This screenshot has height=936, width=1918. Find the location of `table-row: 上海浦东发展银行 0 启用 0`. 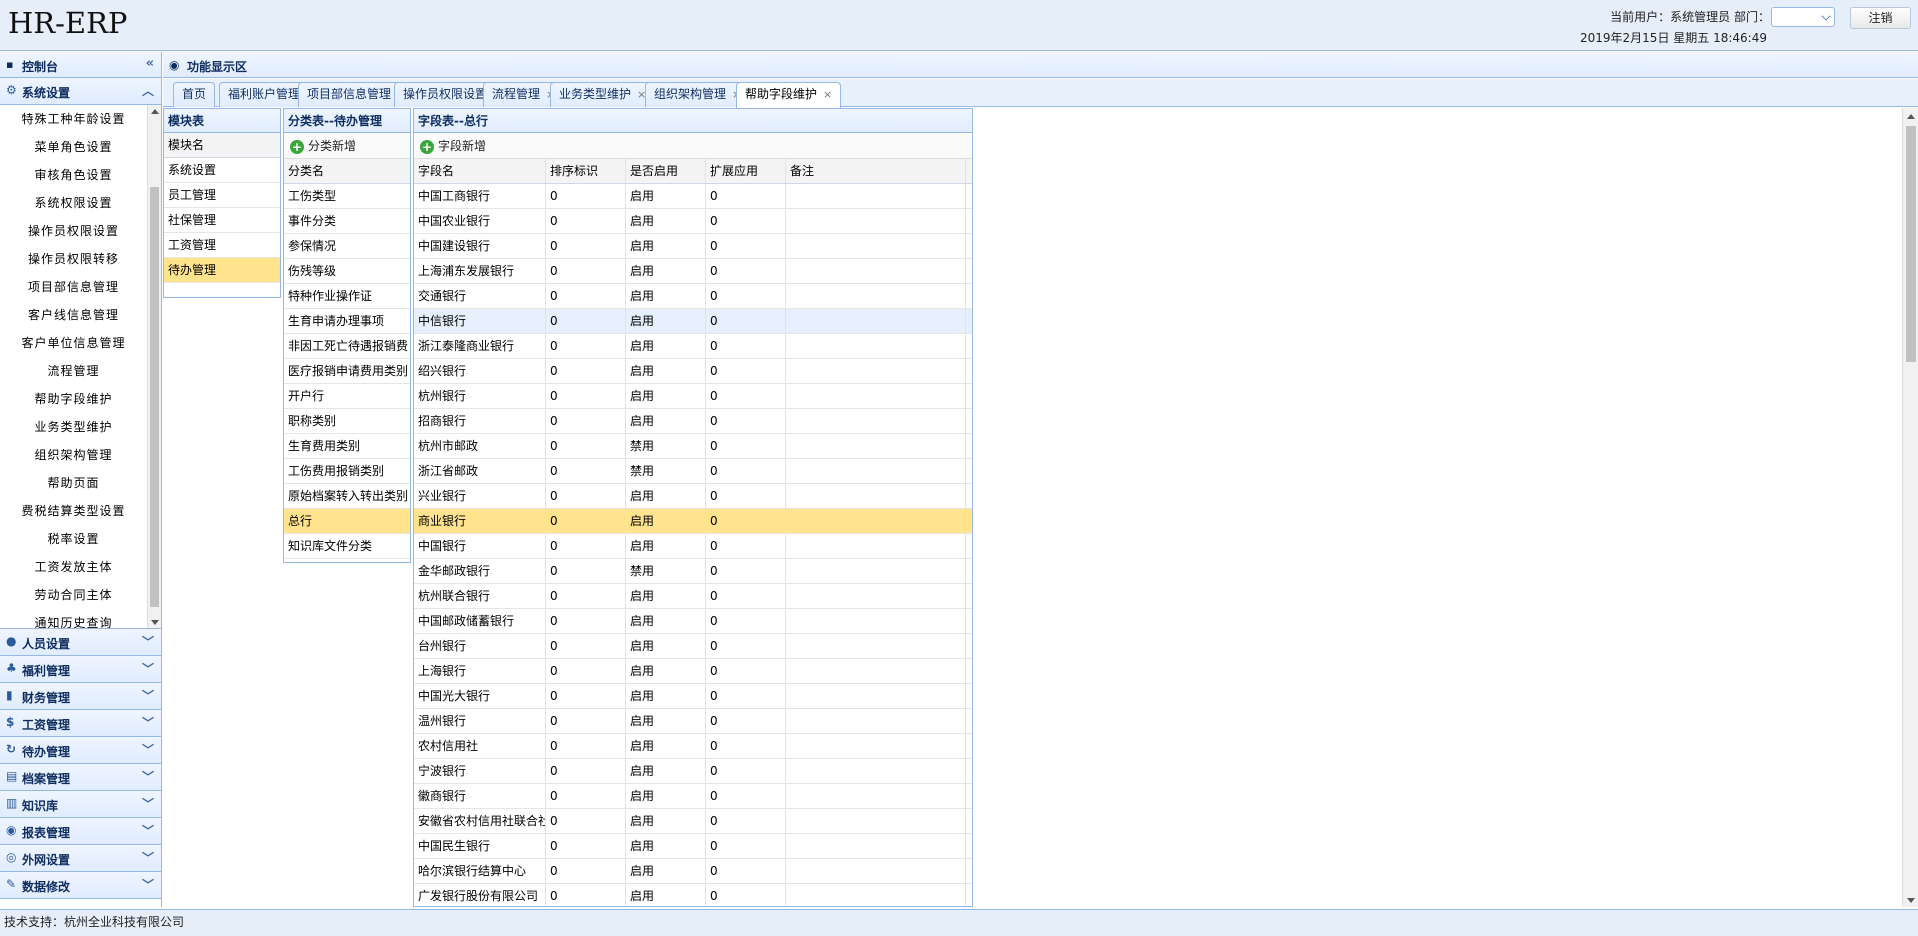

table-row: 上海浦东发展银行 0 启用 0 is located at coordinates (693, 271).